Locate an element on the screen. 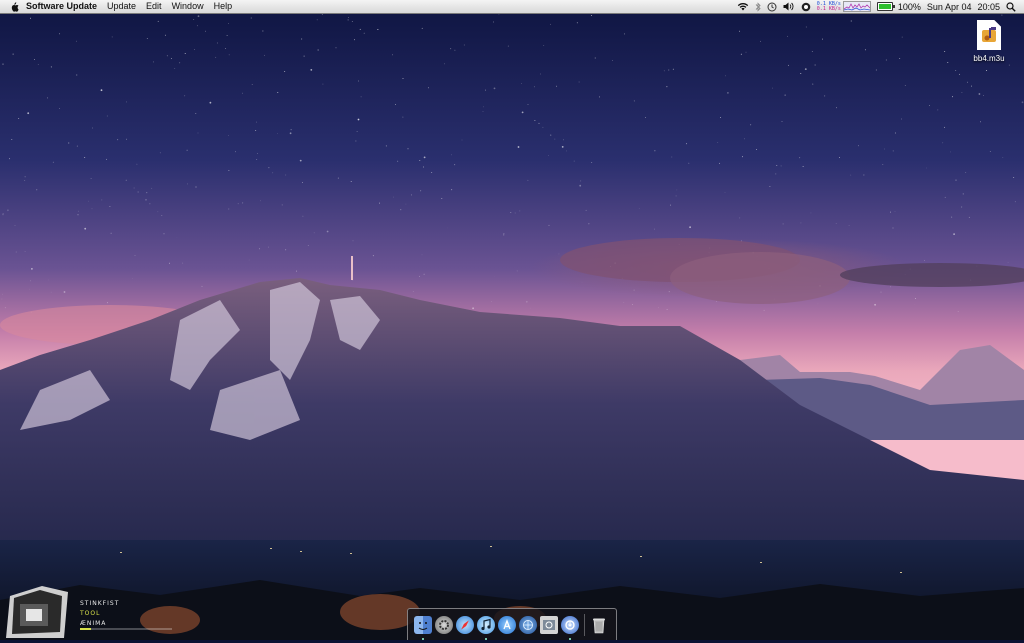 The image size is (1024, 643). battery-status: 100% is located at coordinates (898, 6).